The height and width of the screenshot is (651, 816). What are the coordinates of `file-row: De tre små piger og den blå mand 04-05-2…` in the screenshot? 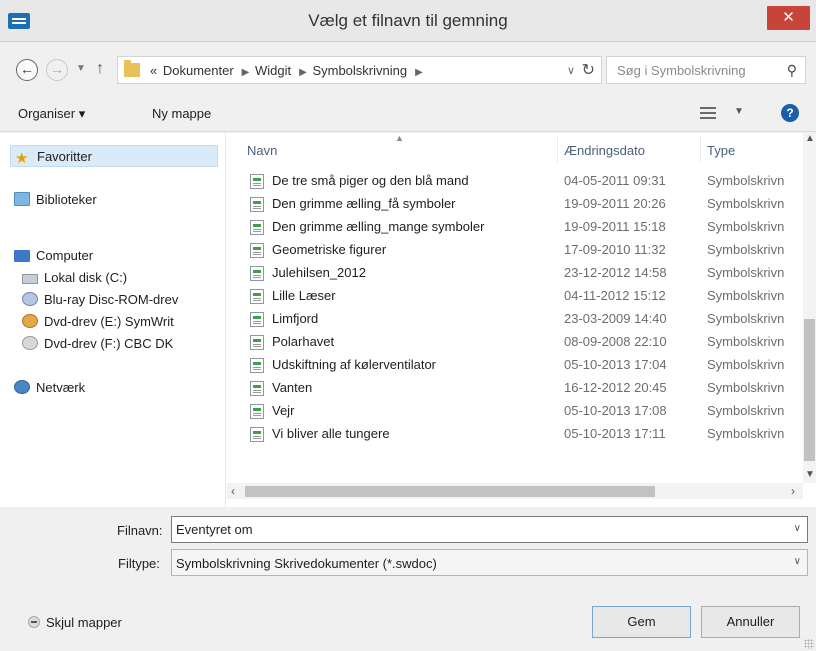 It's located at (517, 181).